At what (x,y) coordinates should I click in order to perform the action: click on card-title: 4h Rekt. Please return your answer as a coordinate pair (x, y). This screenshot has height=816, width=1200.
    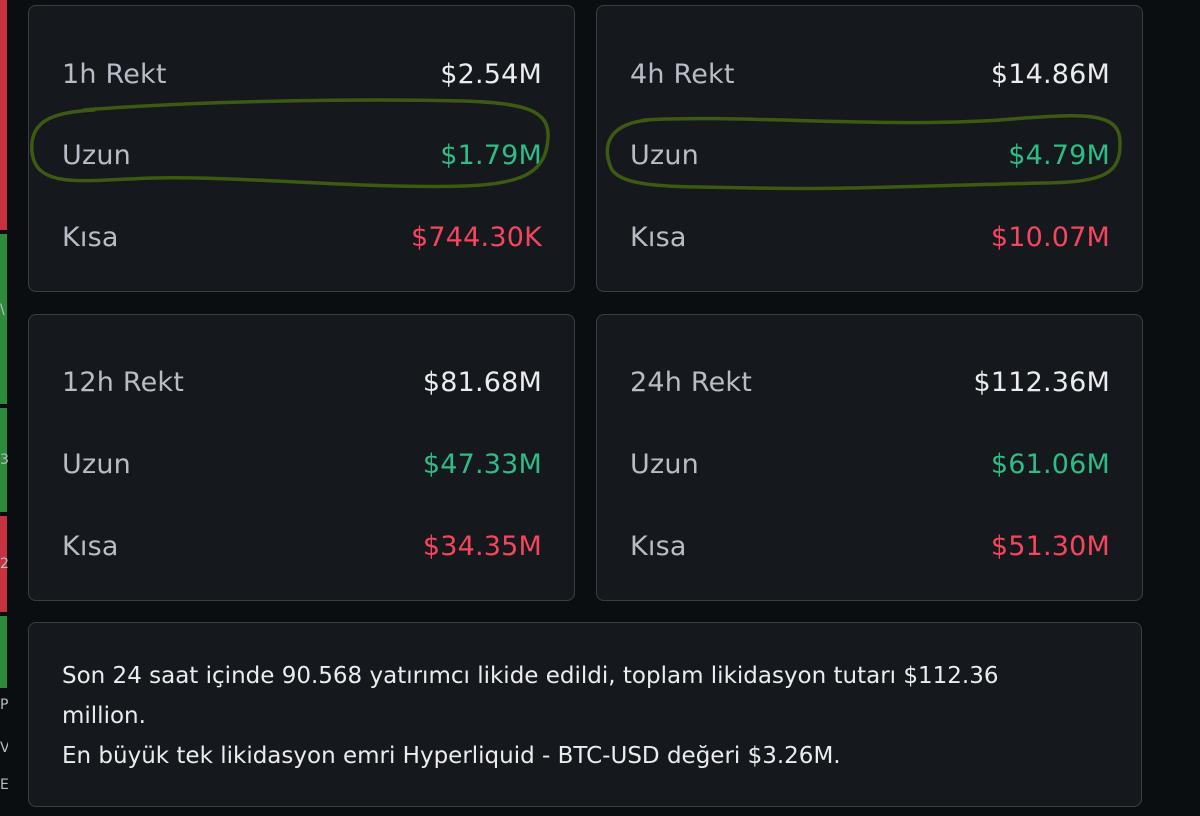
    Looking at the image, I should click on (682, 74).